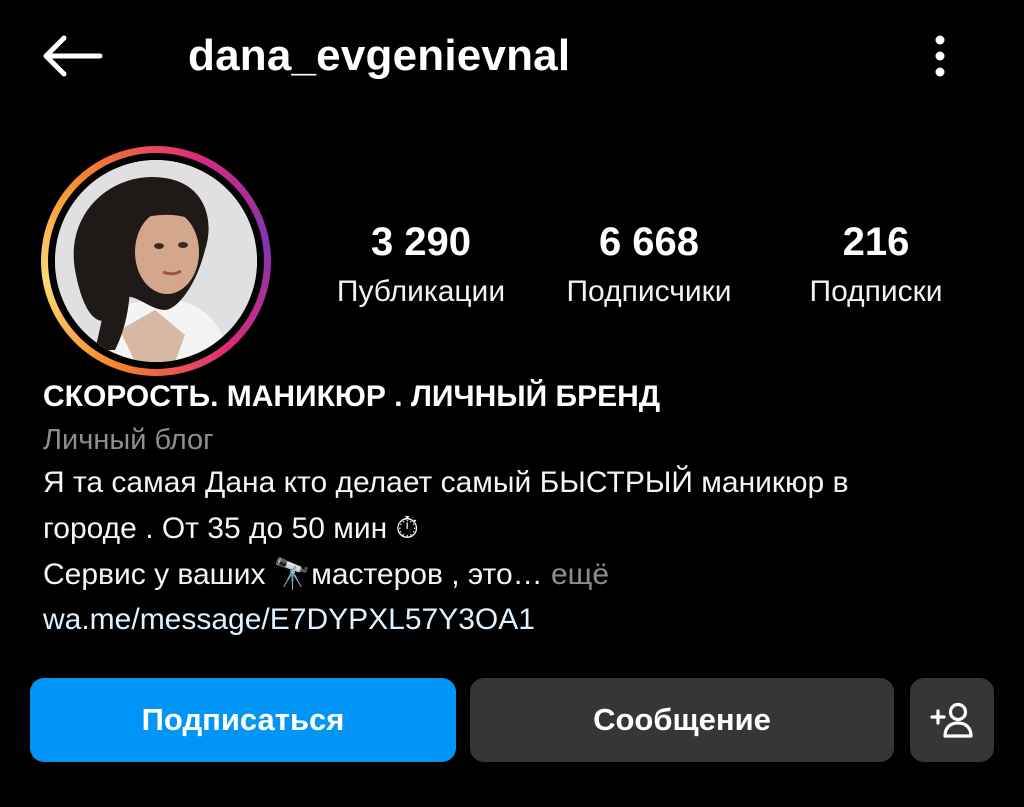  I want to click on bio-text-line-2: городе . От 35 до 50 мин ⏱, so click(231, 528).